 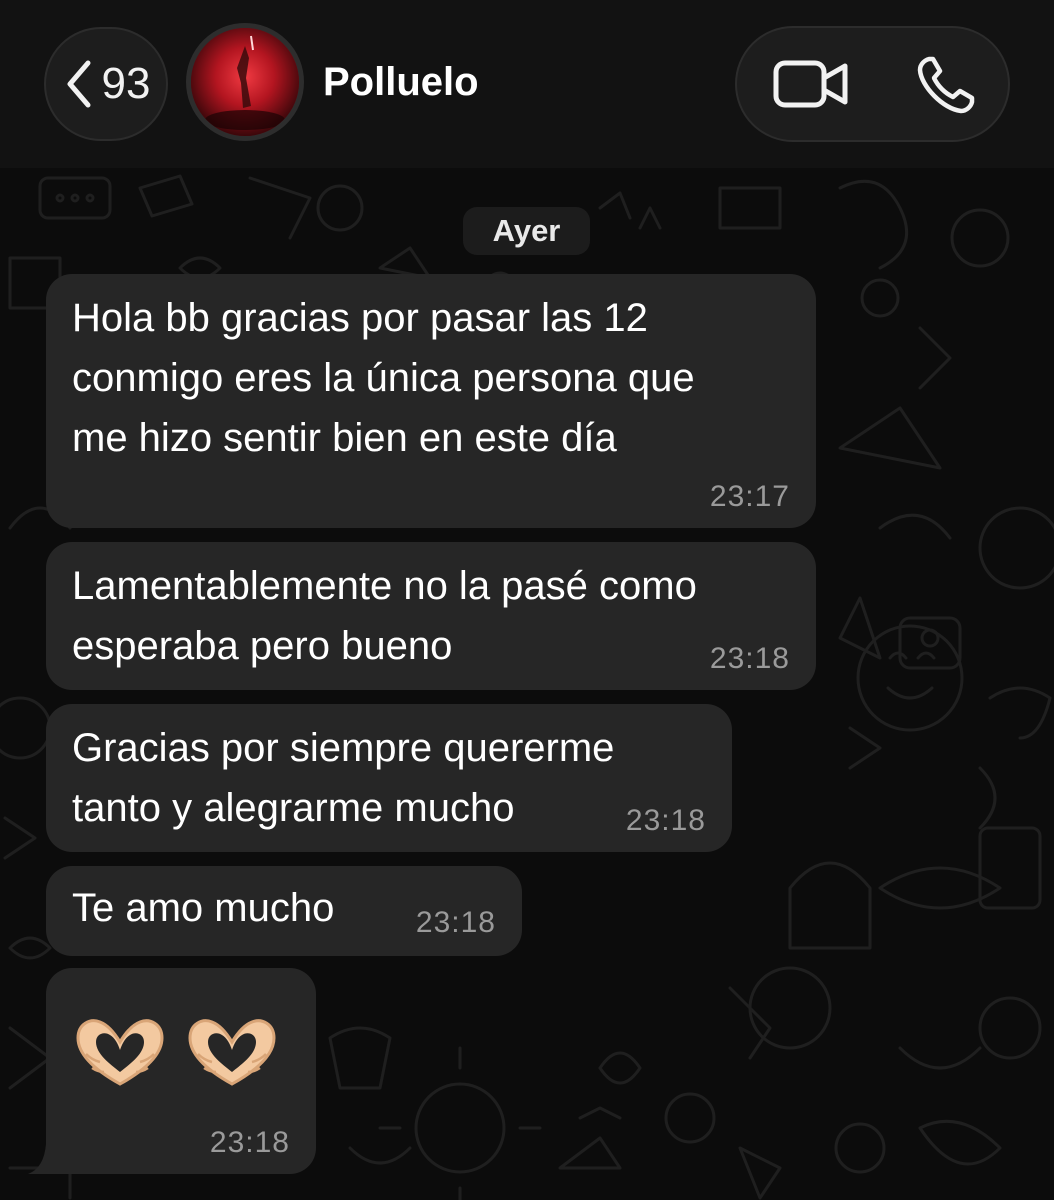 I want to click on message-time: 23:17, so click(x=749, y=496).